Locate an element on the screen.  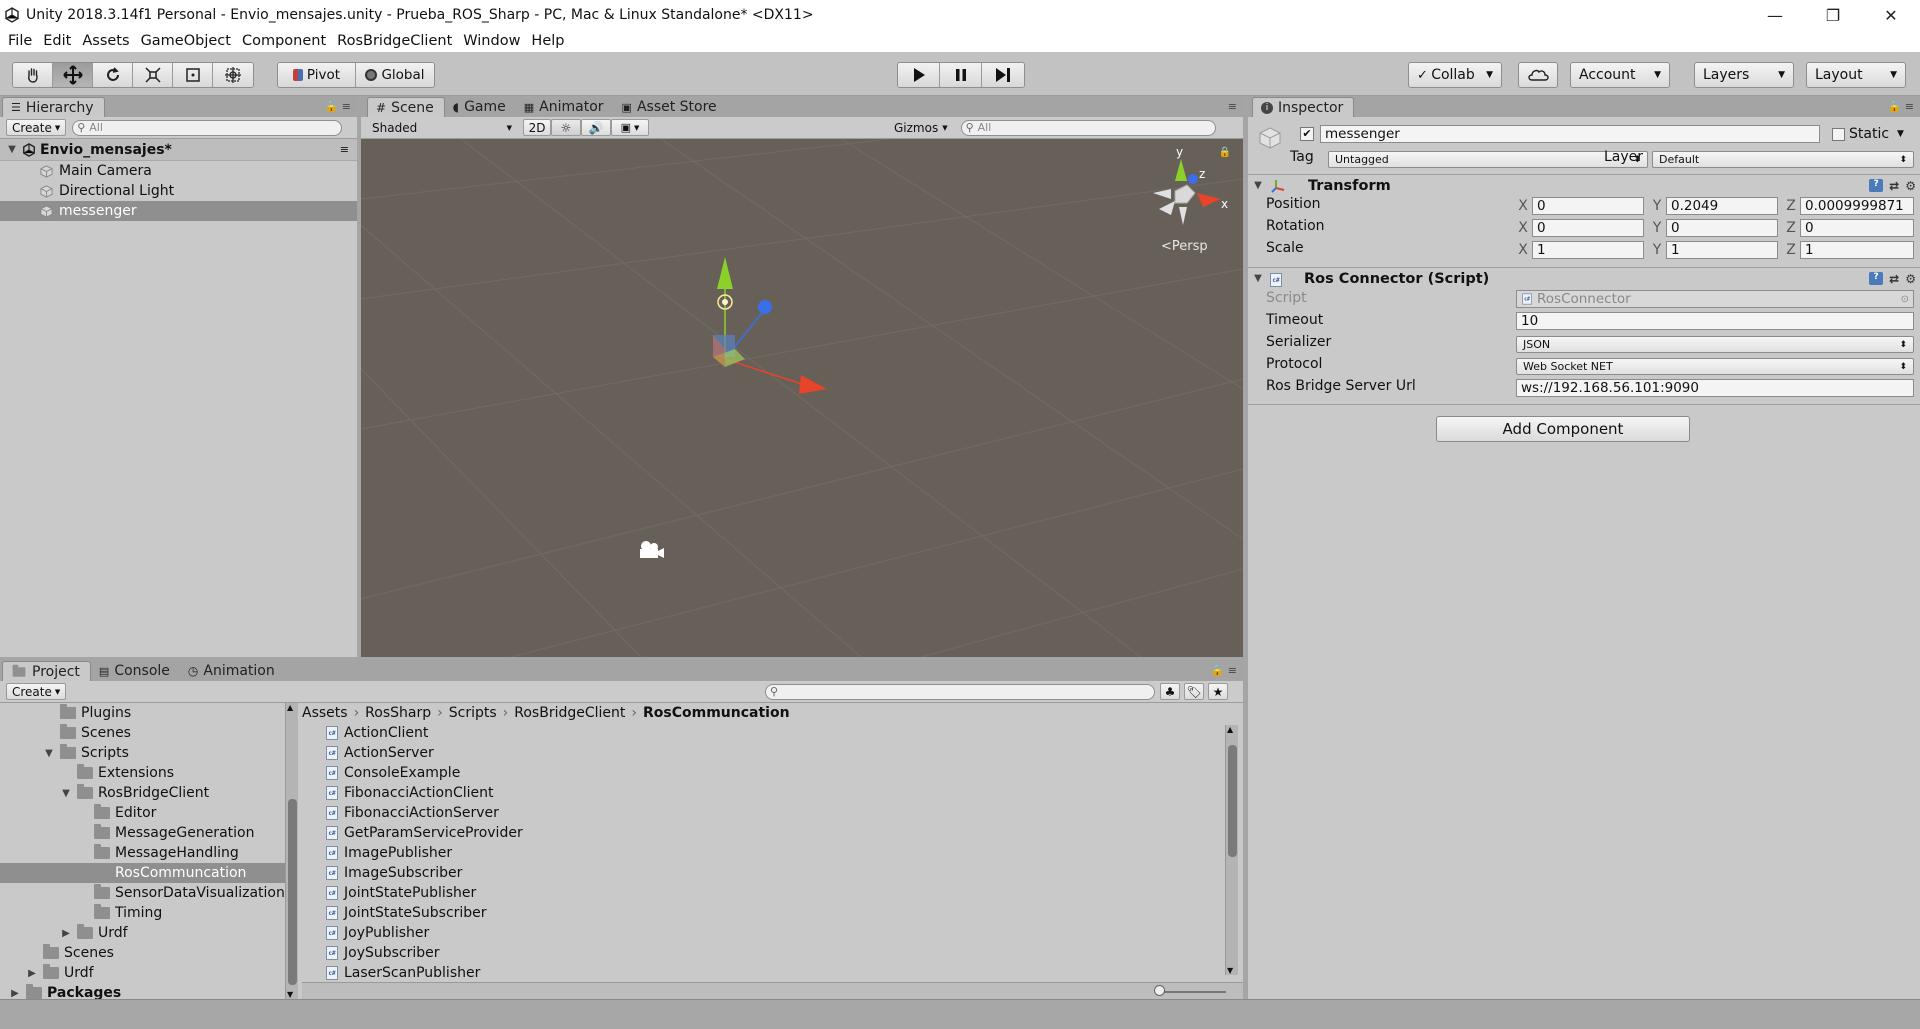
tab-animator: ▦ Animator is located at coordinates (565, 107).